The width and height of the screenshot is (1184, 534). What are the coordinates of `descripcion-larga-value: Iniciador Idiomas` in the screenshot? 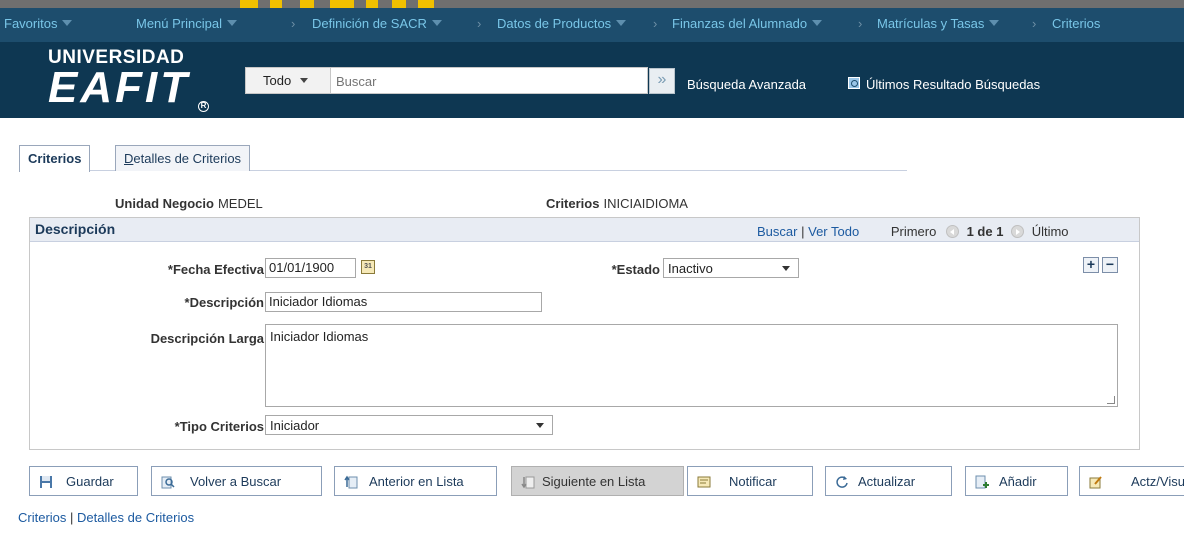 It's located at (319, 336).